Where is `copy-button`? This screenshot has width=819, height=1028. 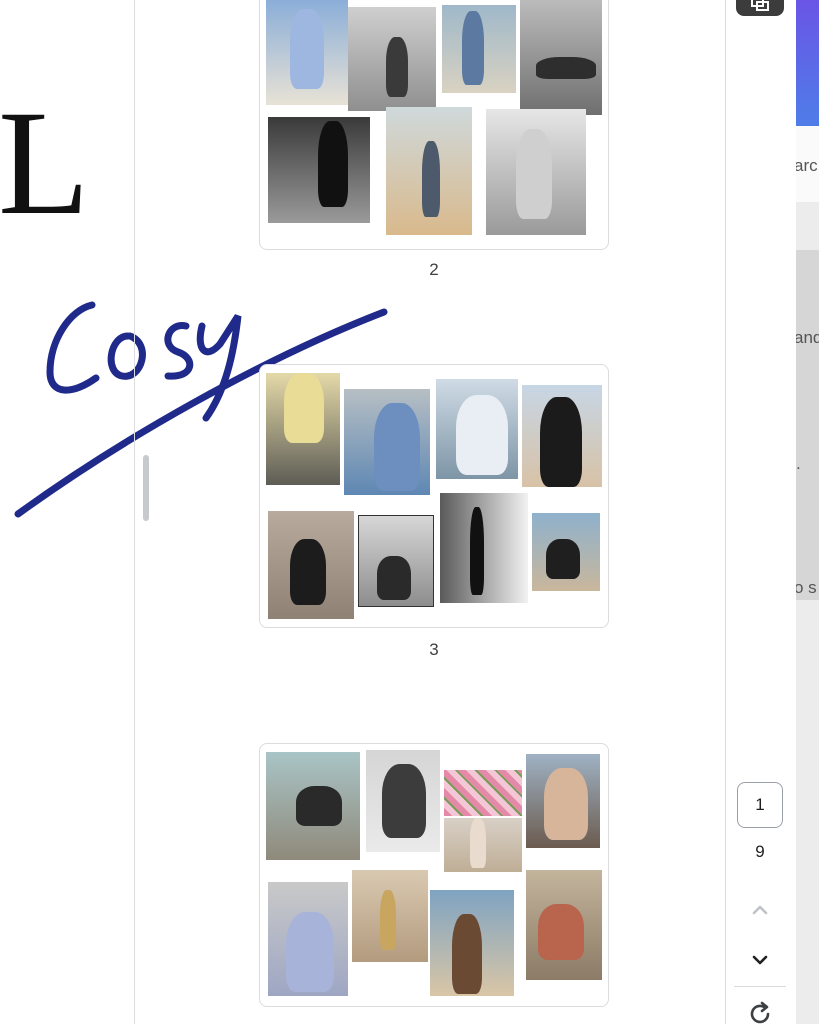 copy-button is located at coordinates (760, 8).